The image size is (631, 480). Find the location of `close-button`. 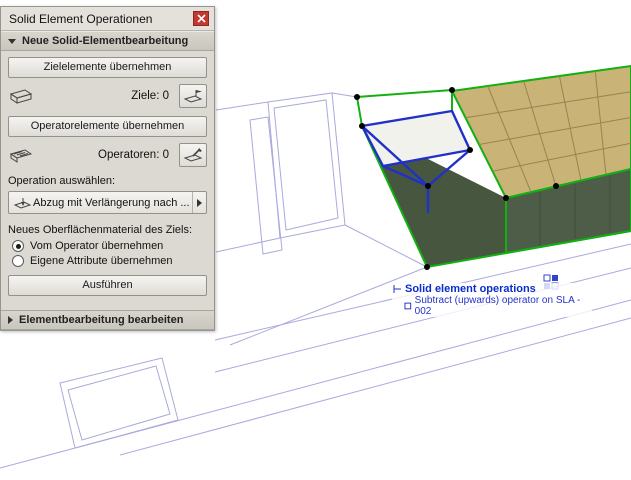

close-button is located at coordinates (201, 18).